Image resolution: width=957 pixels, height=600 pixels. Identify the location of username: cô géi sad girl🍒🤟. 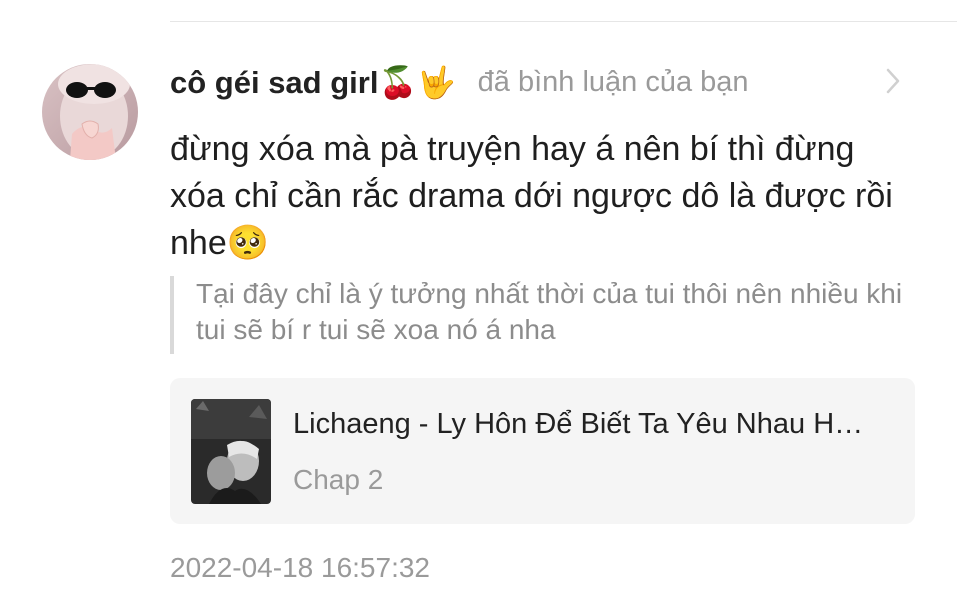
(313, 82).